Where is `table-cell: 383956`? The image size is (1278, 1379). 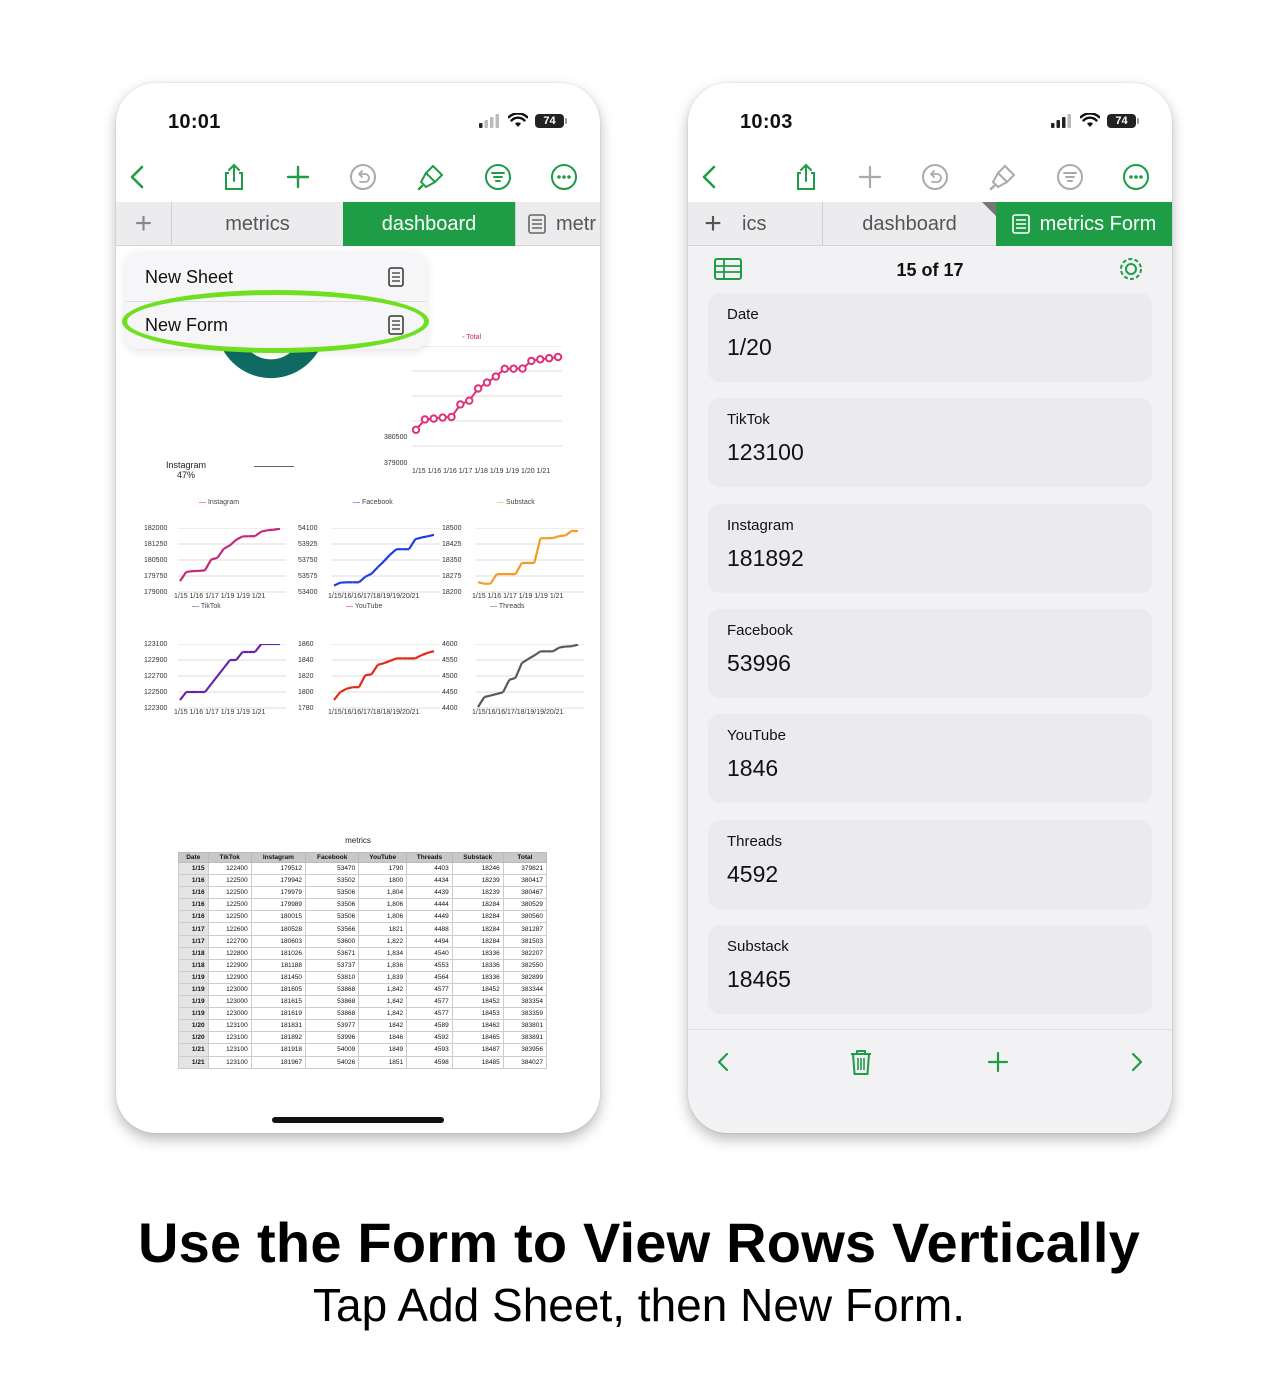 table-cell: 383956 is located at coordinates (525, 1050).